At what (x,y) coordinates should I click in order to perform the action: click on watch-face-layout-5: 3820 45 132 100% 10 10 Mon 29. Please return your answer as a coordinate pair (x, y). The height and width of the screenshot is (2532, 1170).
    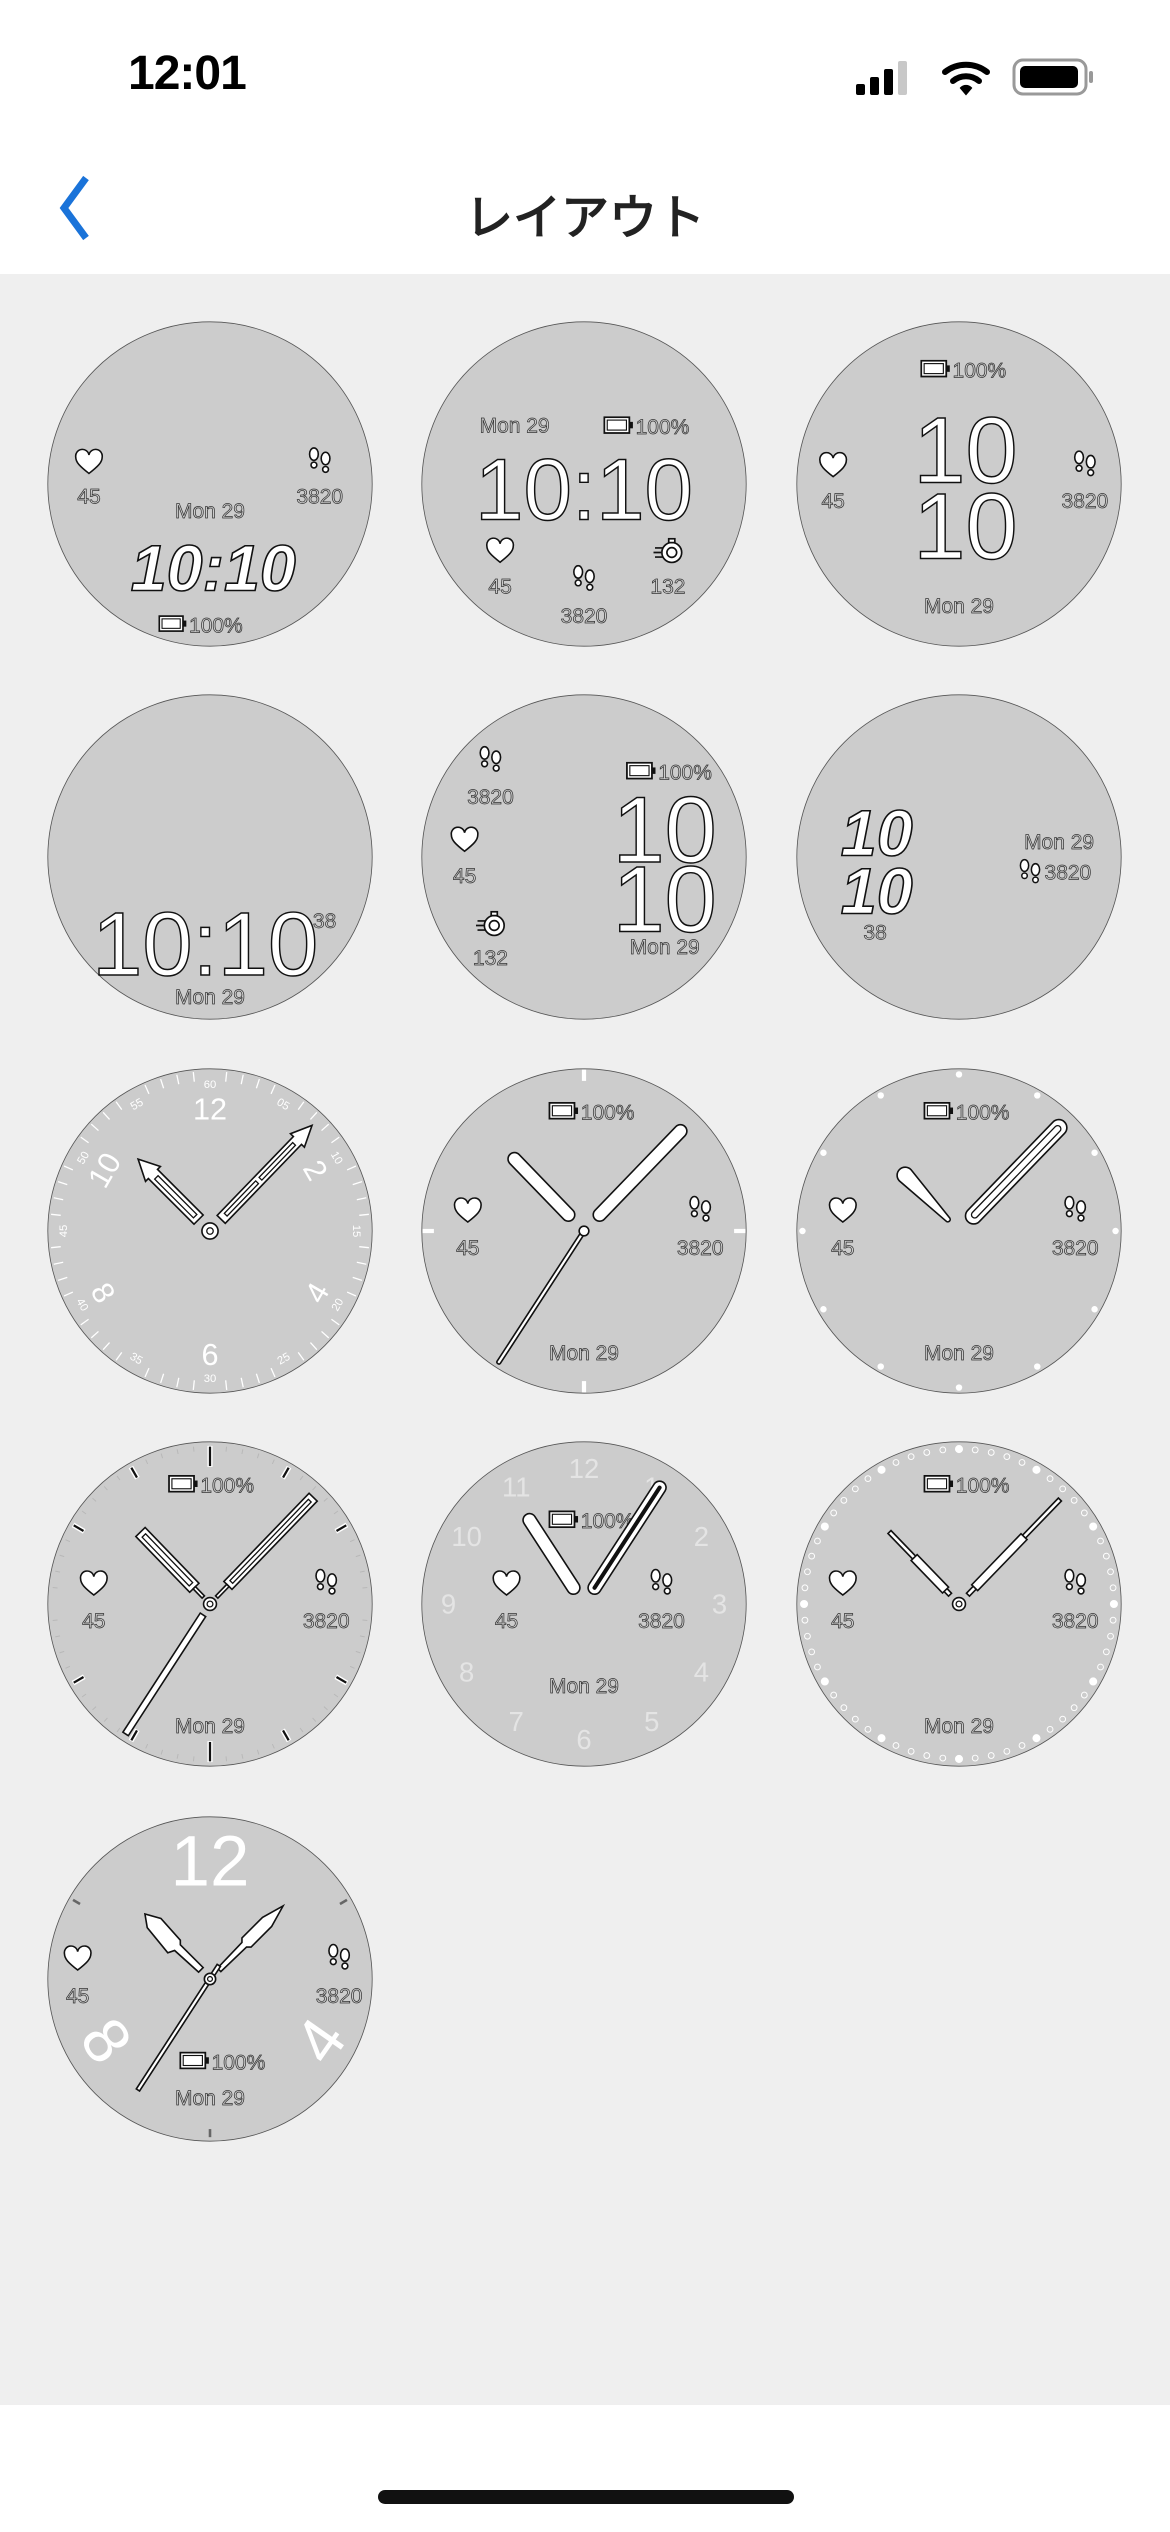
    Looking at the image, I should click on (584, 857).